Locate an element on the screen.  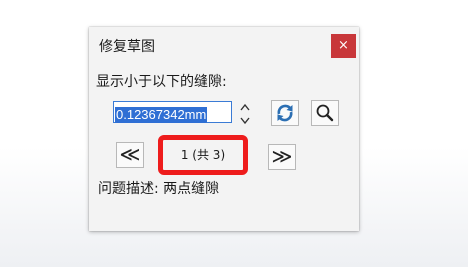
problem-description: 问题描述: 两点缝隙 is located at coordinates (159, 189).